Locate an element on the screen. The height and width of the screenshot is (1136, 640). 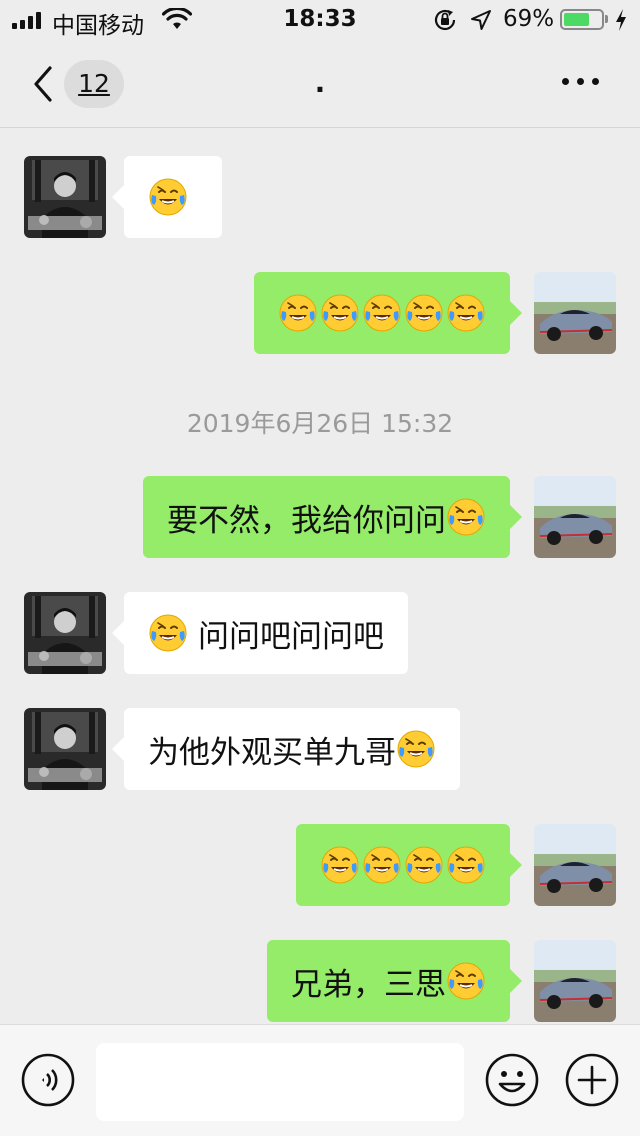
incoming-message-bubble: 问问吧问问吧 is located at coordinates (260, 633).